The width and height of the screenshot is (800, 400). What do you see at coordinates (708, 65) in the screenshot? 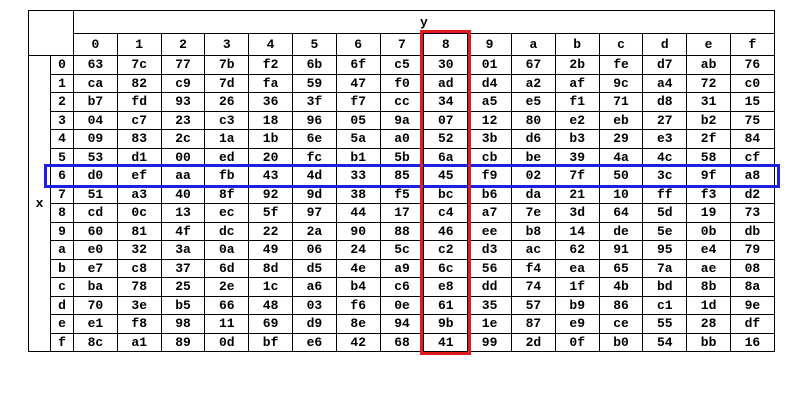
I see `sbox-cell: ab` at bounding box center [708, 65].